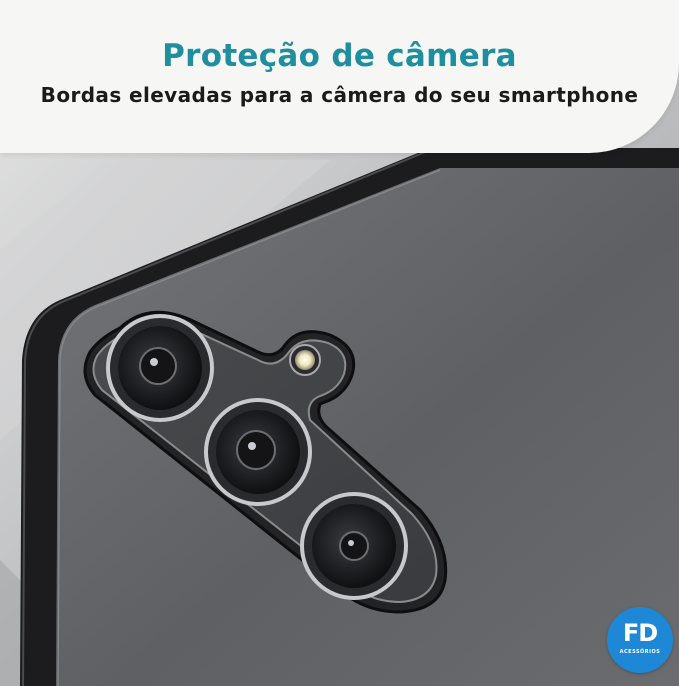 The image size is (679, 686). Describe the element at coordinates (160, 368) in the screenshot. I see `camera-lens-top` at that location.